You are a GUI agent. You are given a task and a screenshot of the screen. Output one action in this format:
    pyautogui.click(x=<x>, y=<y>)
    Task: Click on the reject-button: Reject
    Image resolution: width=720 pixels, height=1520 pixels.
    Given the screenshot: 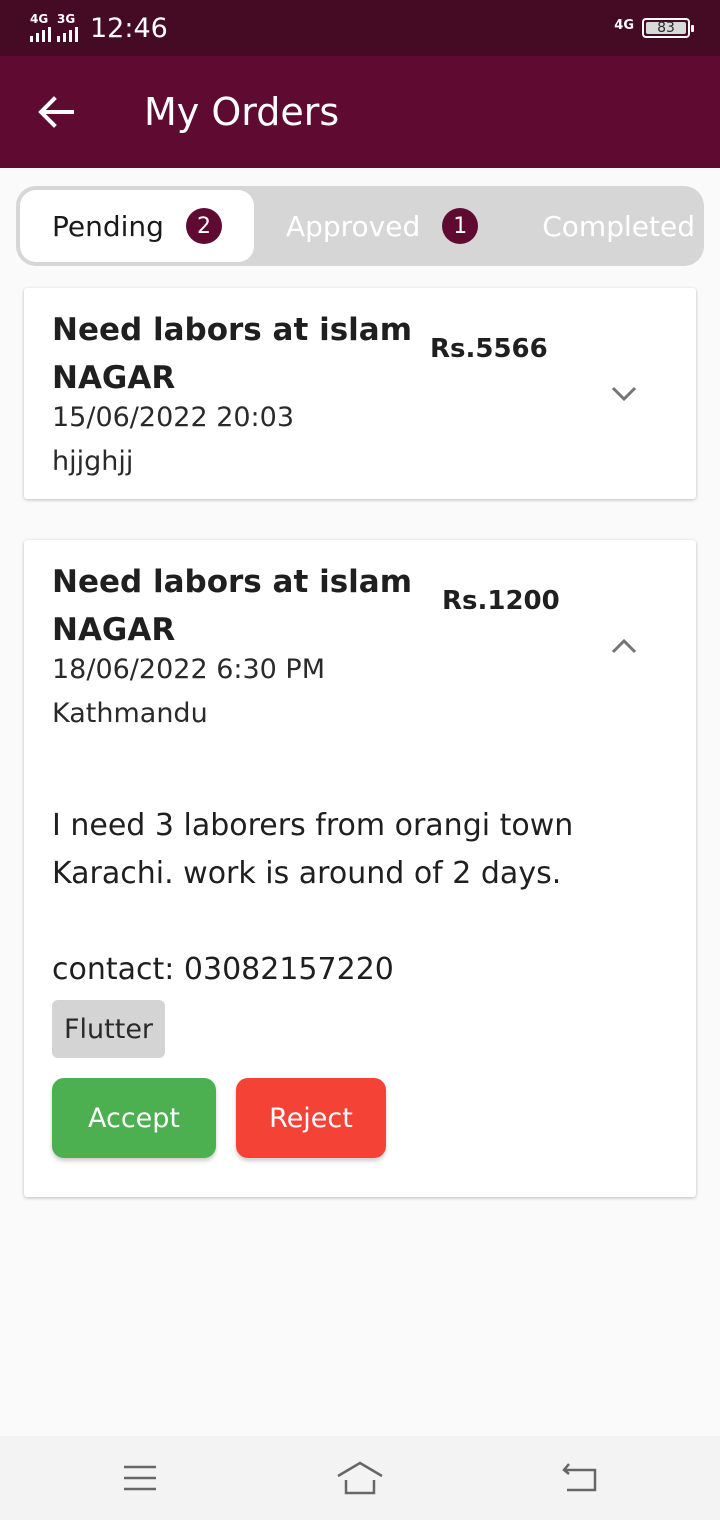 What is the action you would take?
    pyautogui.click(x=311, y=1118)
    